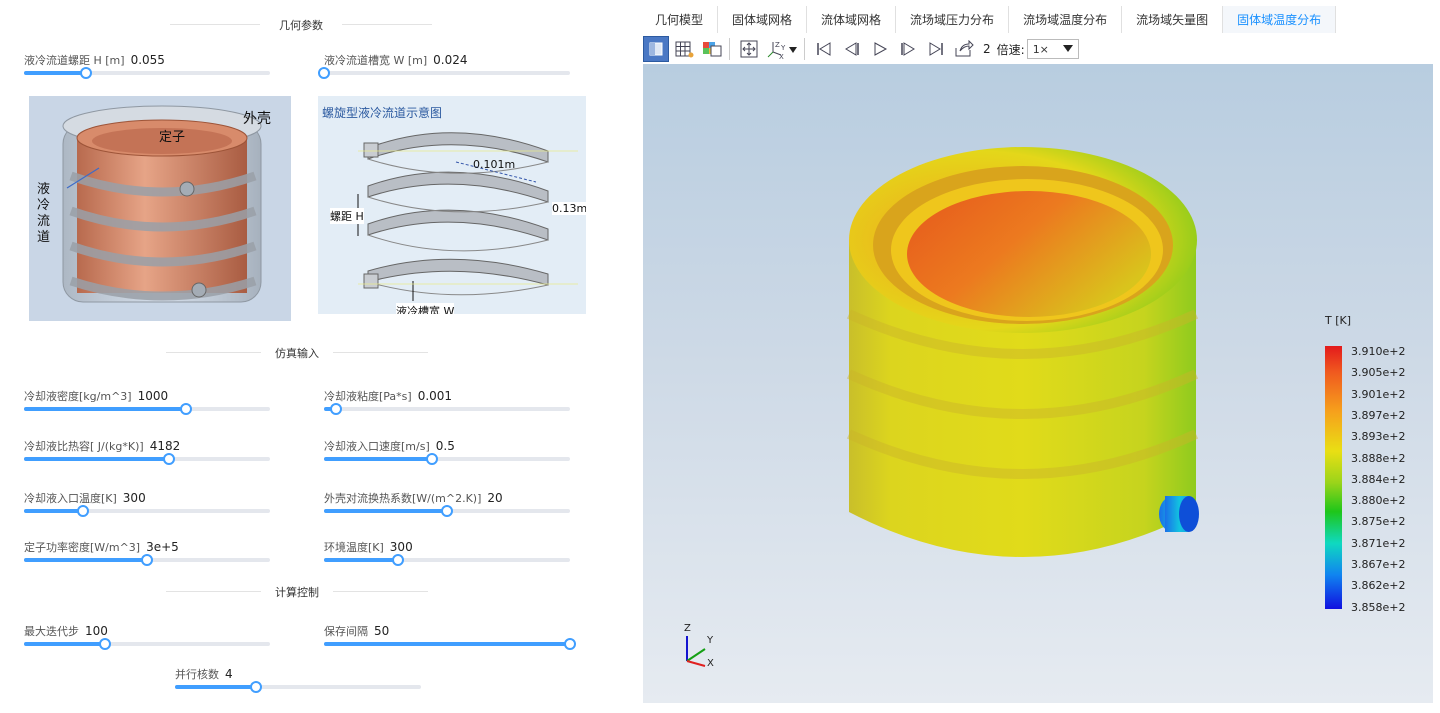  What do you see at coordinates (710, 663) in the screenshot?
I see `axis-x-label: X` at bounding box center [710, 663].